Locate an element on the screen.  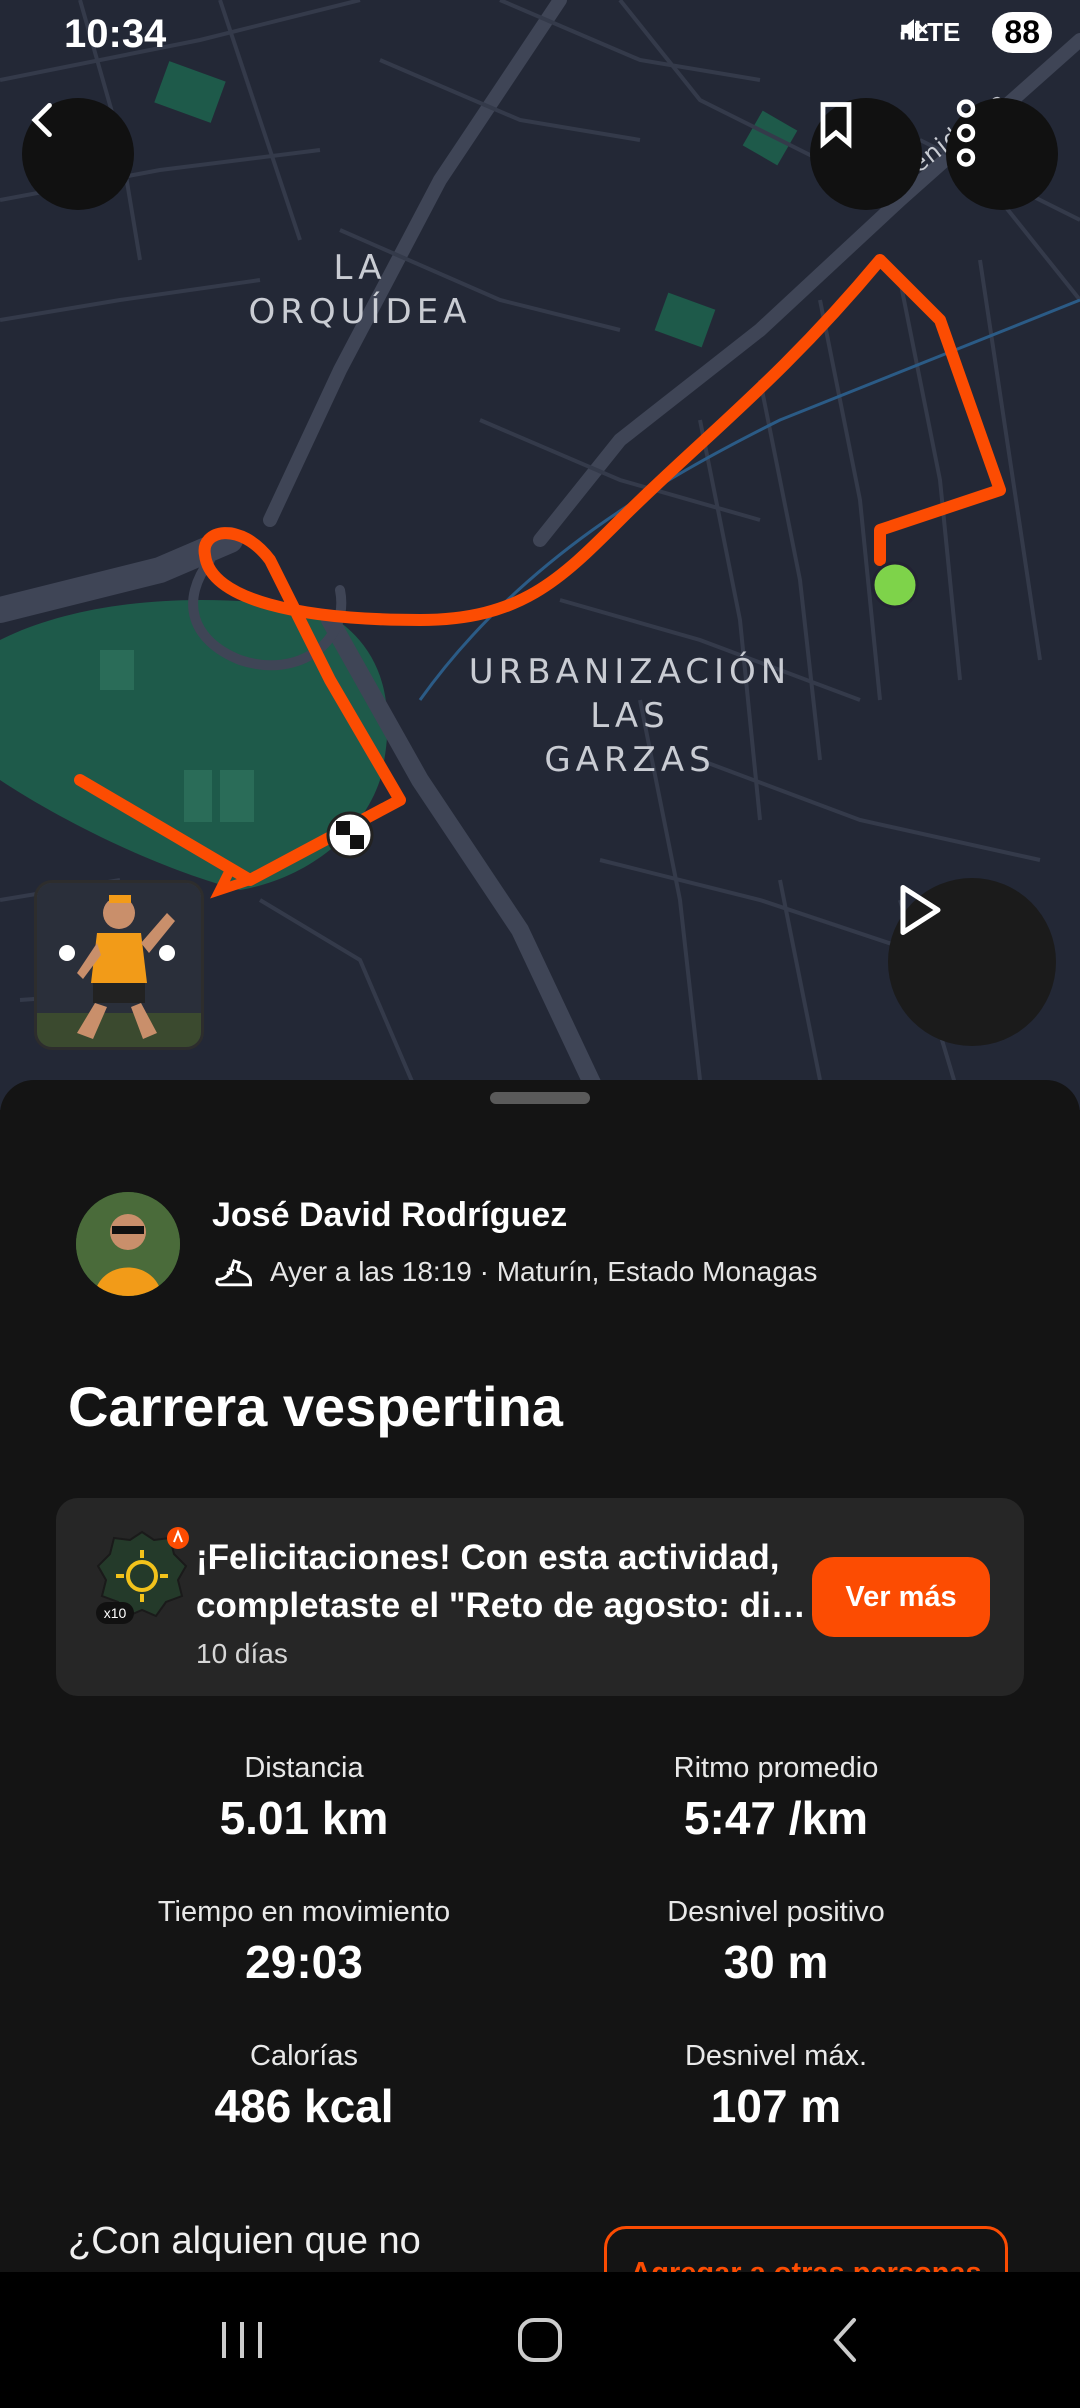
stat-elevation-gain: Desnivel positivo 30 m is located at coordinates (776, 1942).